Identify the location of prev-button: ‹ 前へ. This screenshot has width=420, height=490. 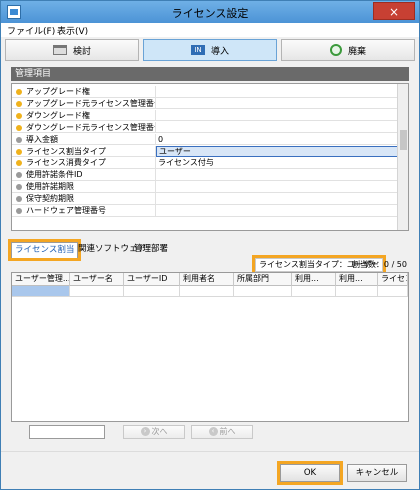
(222, 432).